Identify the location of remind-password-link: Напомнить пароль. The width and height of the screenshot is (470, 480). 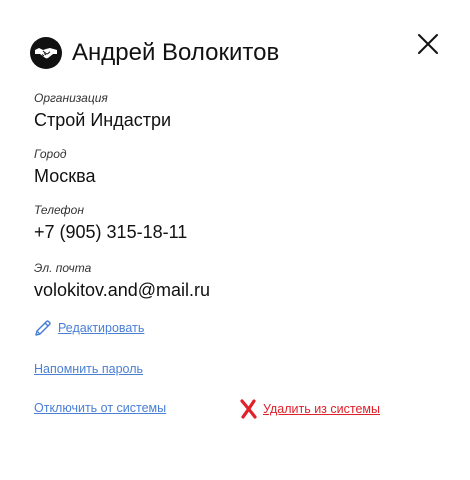
(88, 369).